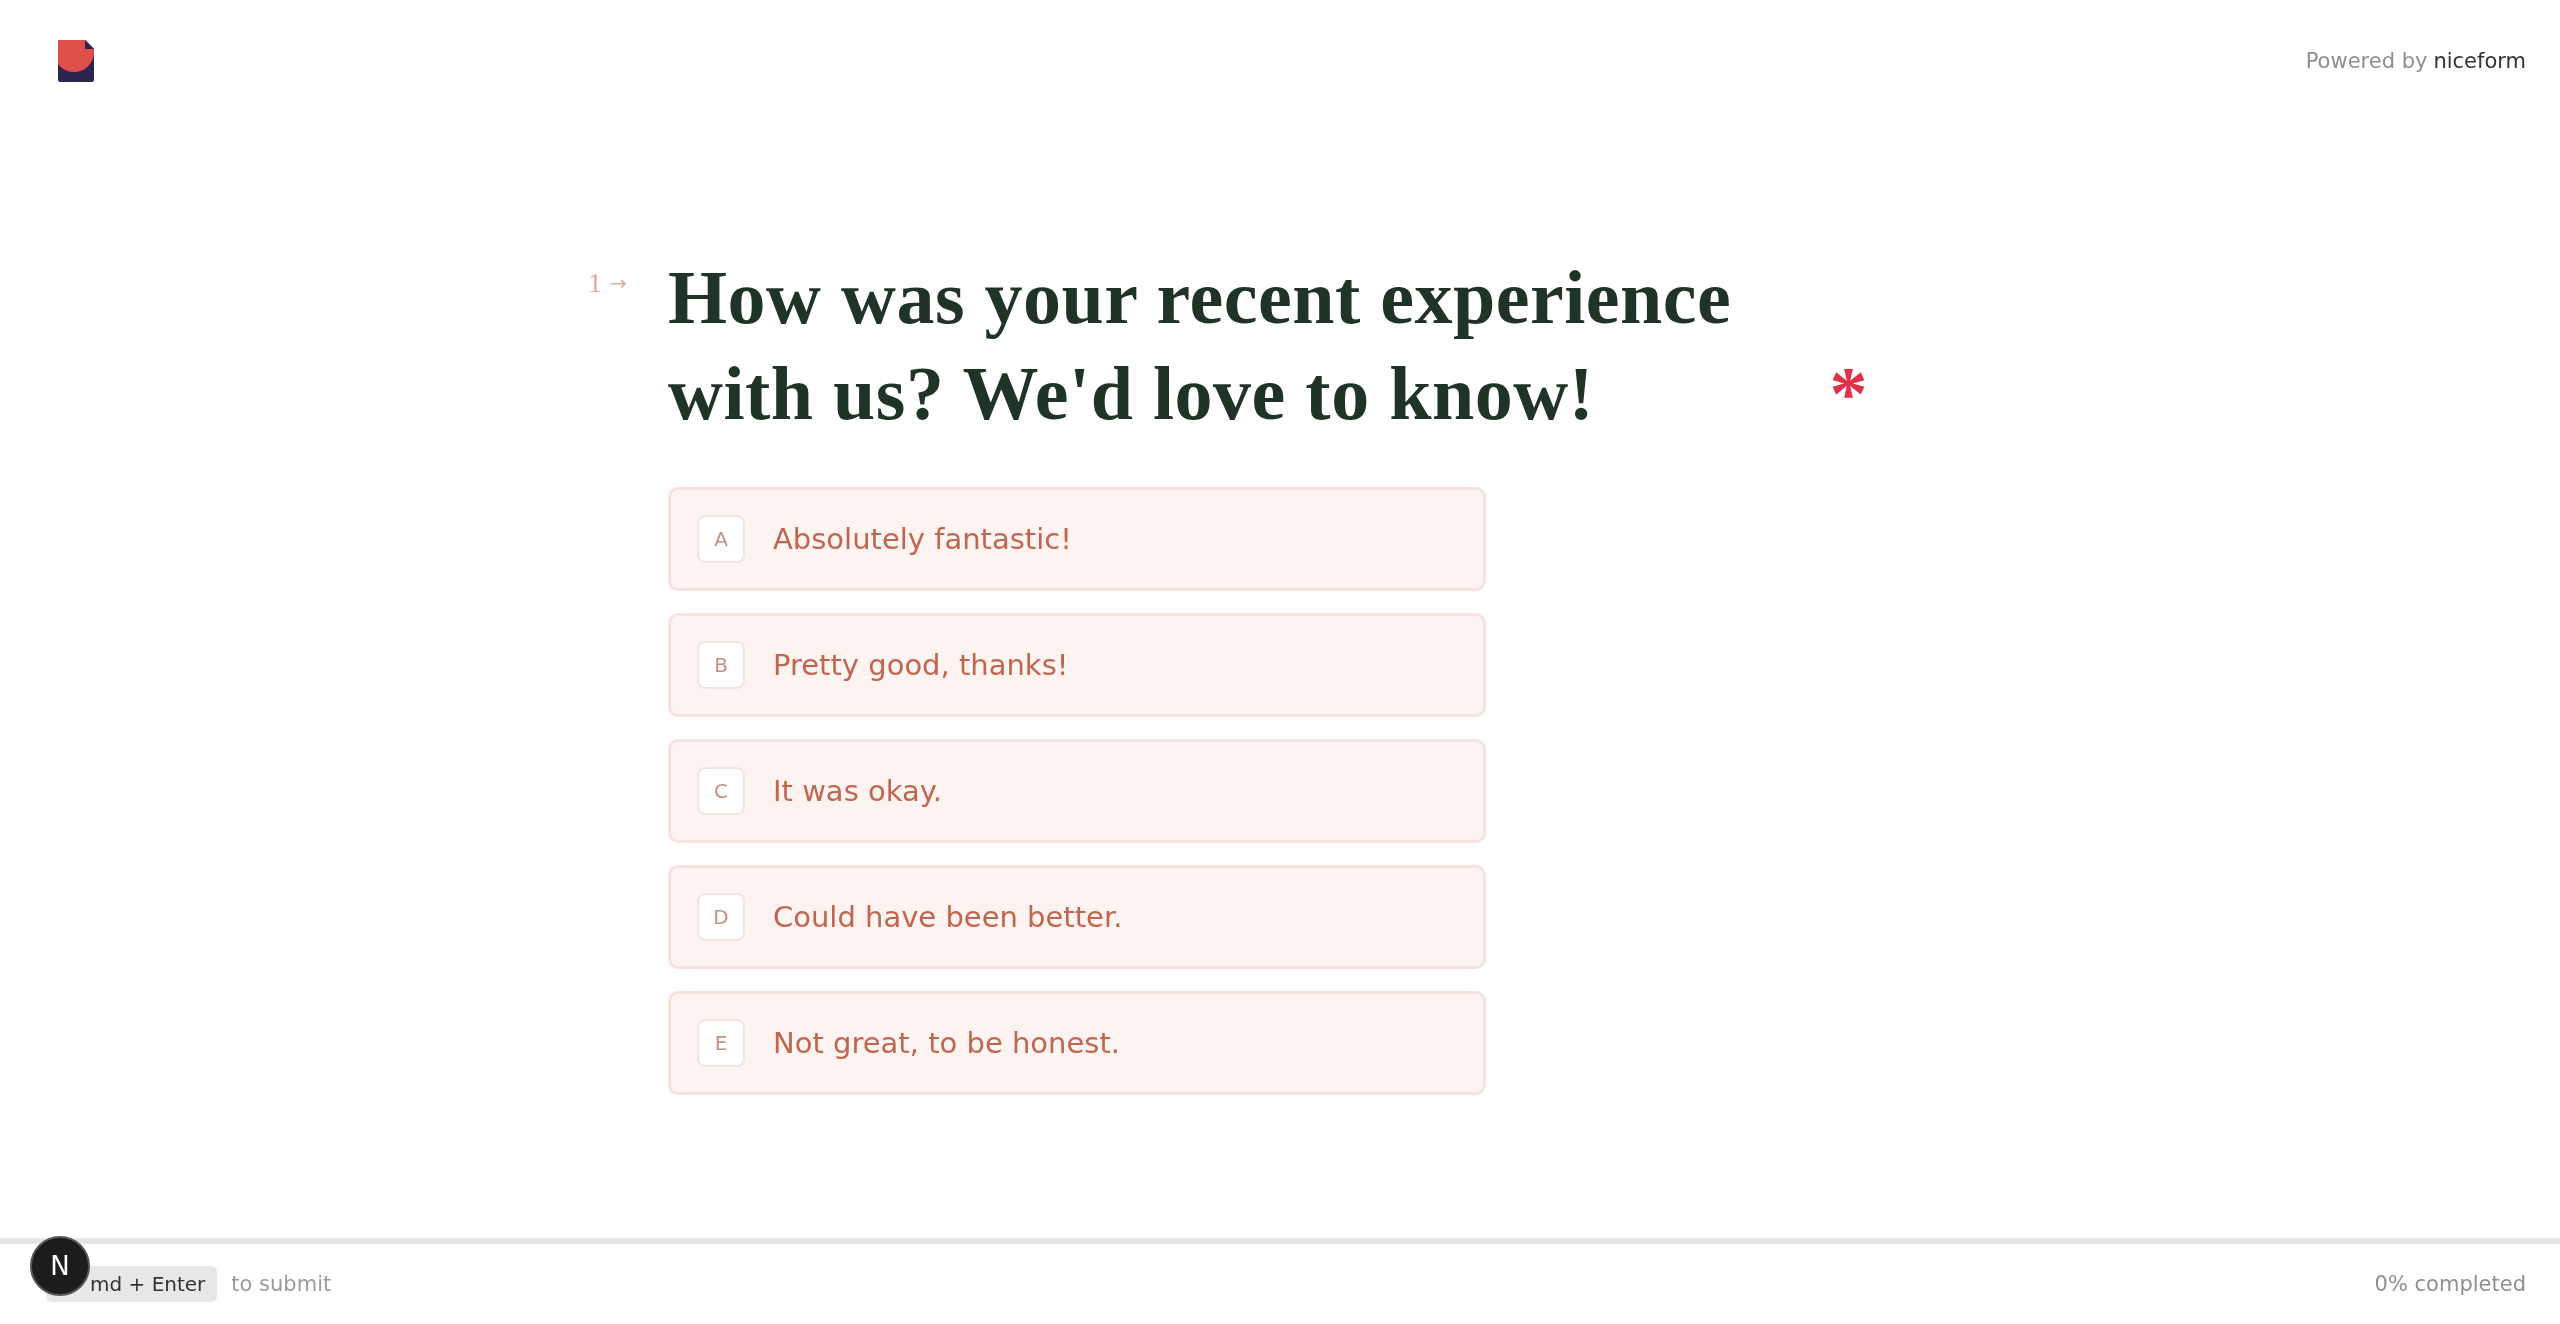 The width and height of the screenshot is (2560, 1324). I want to click on avatar-badge: N, so click(60, 1266).